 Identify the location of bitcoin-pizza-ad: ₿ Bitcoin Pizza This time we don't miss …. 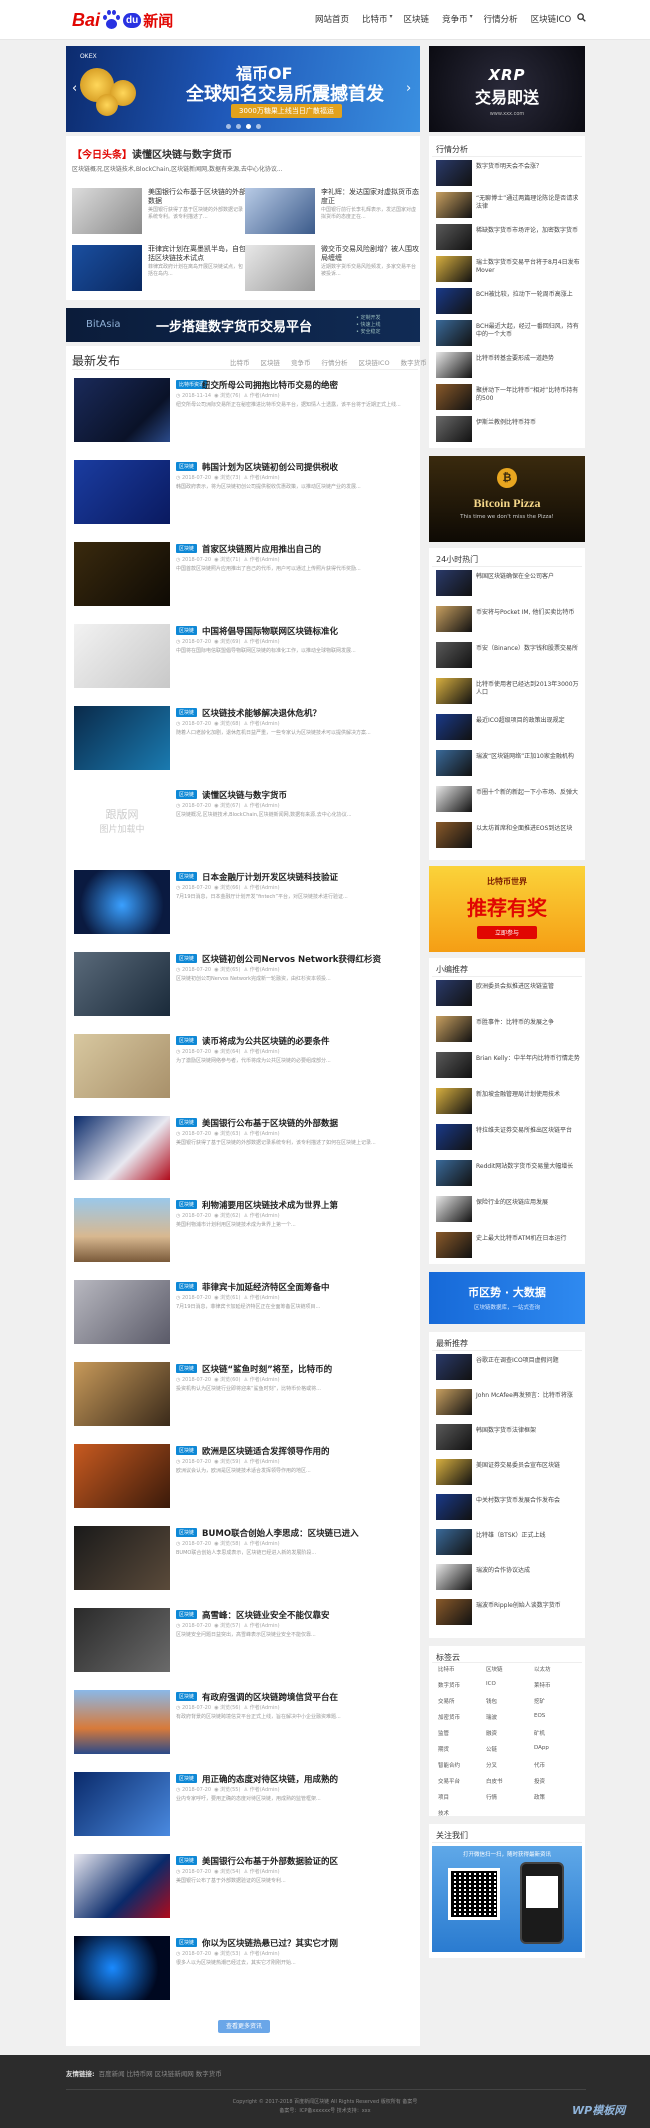
(507, 499).